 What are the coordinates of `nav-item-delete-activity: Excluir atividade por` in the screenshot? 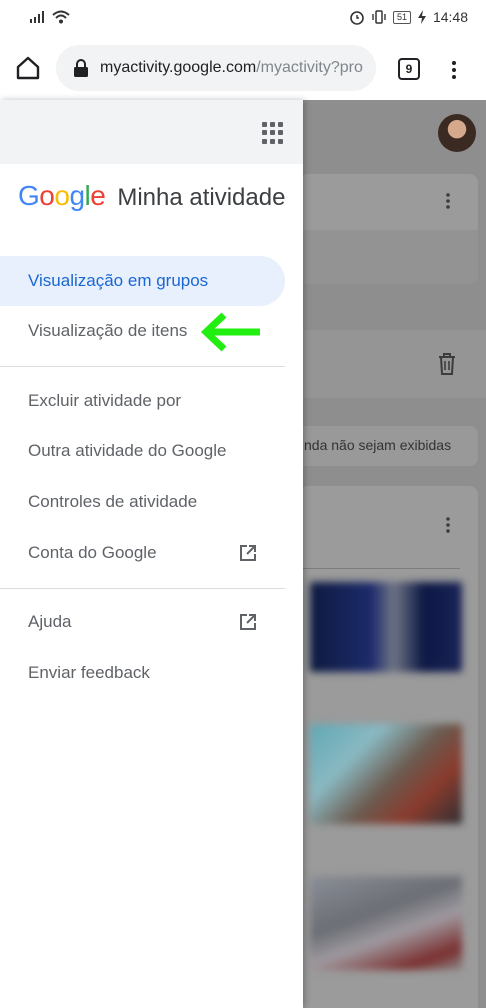 It's located at (142, 401).